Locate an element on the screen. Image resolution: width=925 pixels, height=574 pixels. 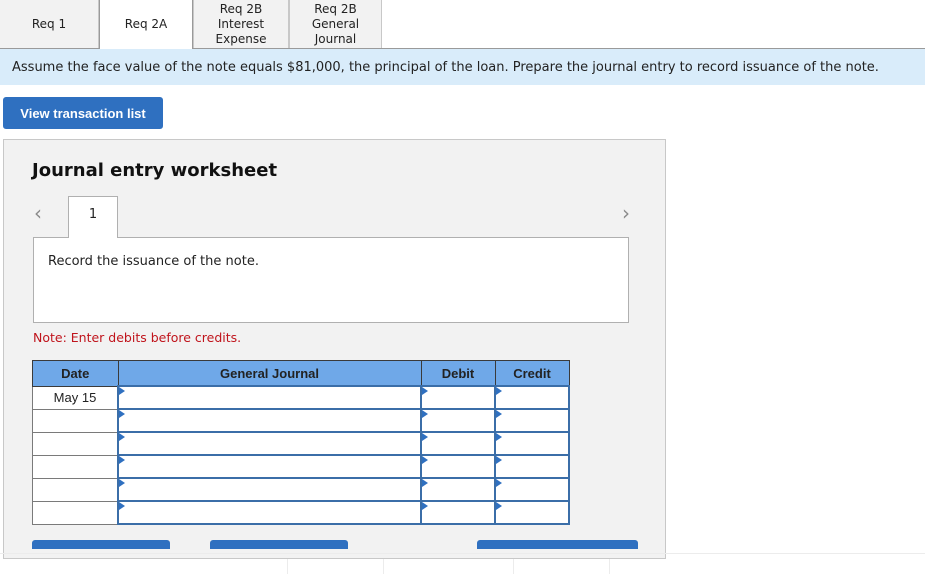
header-date: Date is located at coordinates (75, 373).